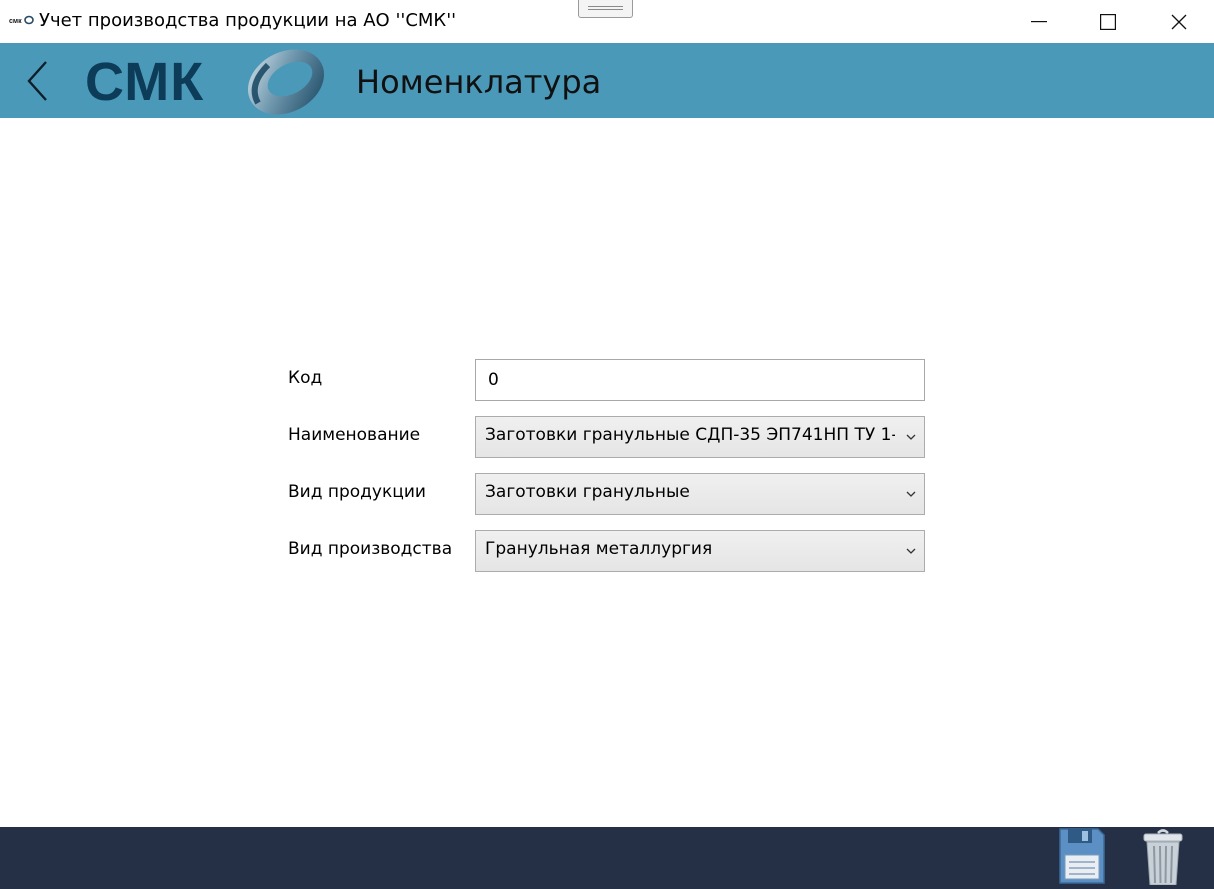  What do you see at coordinates (357, 492) in the screenshot?
I see `product-type-label: Вид продукции` at bounding box center [357, 492].